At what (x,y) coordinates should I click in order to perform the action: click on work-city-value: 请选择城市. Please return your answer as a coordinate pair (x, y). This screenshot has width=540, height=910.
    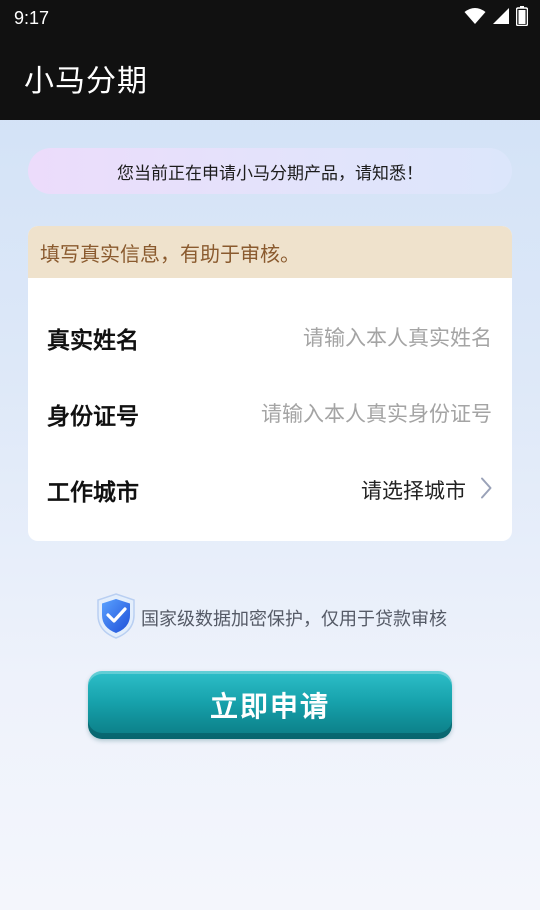
    Looking at the image, I should click on (413, 491).